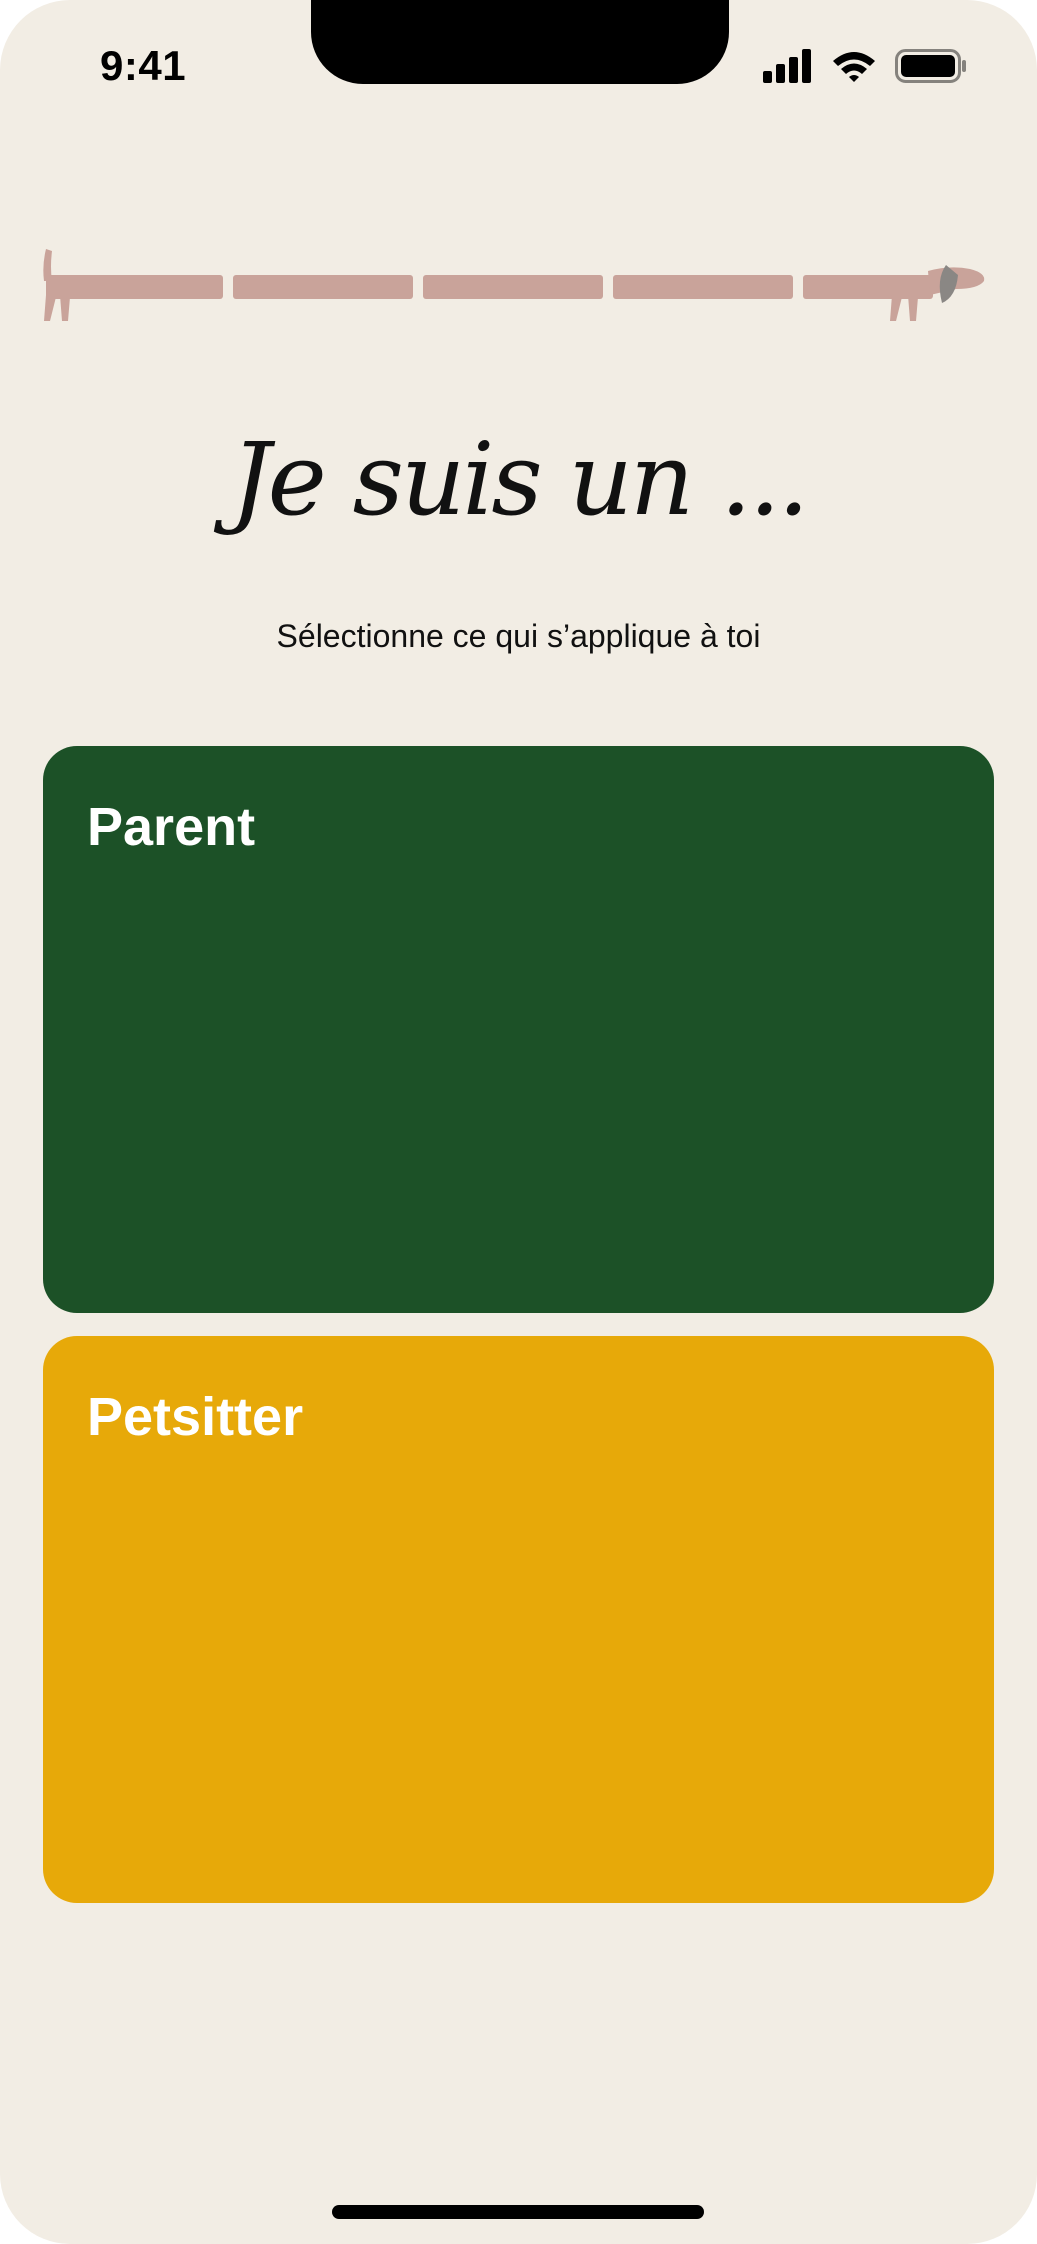 Image resolution: width=1037 pixels, height=2244 pixels. I want to click on progress-dachshund, so click(514, 285).